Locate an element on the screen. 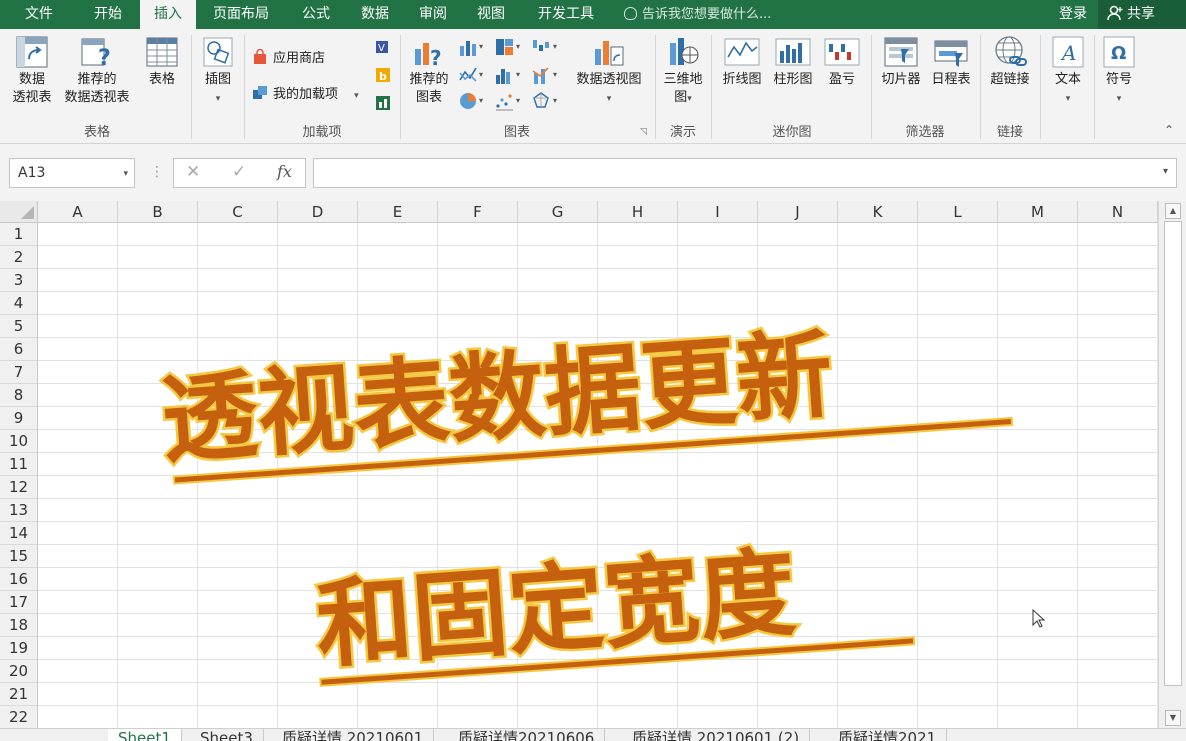 The image size is (1186, 741). hierarchy-chart-icon: ▾ is located at coordinates (510, 47).